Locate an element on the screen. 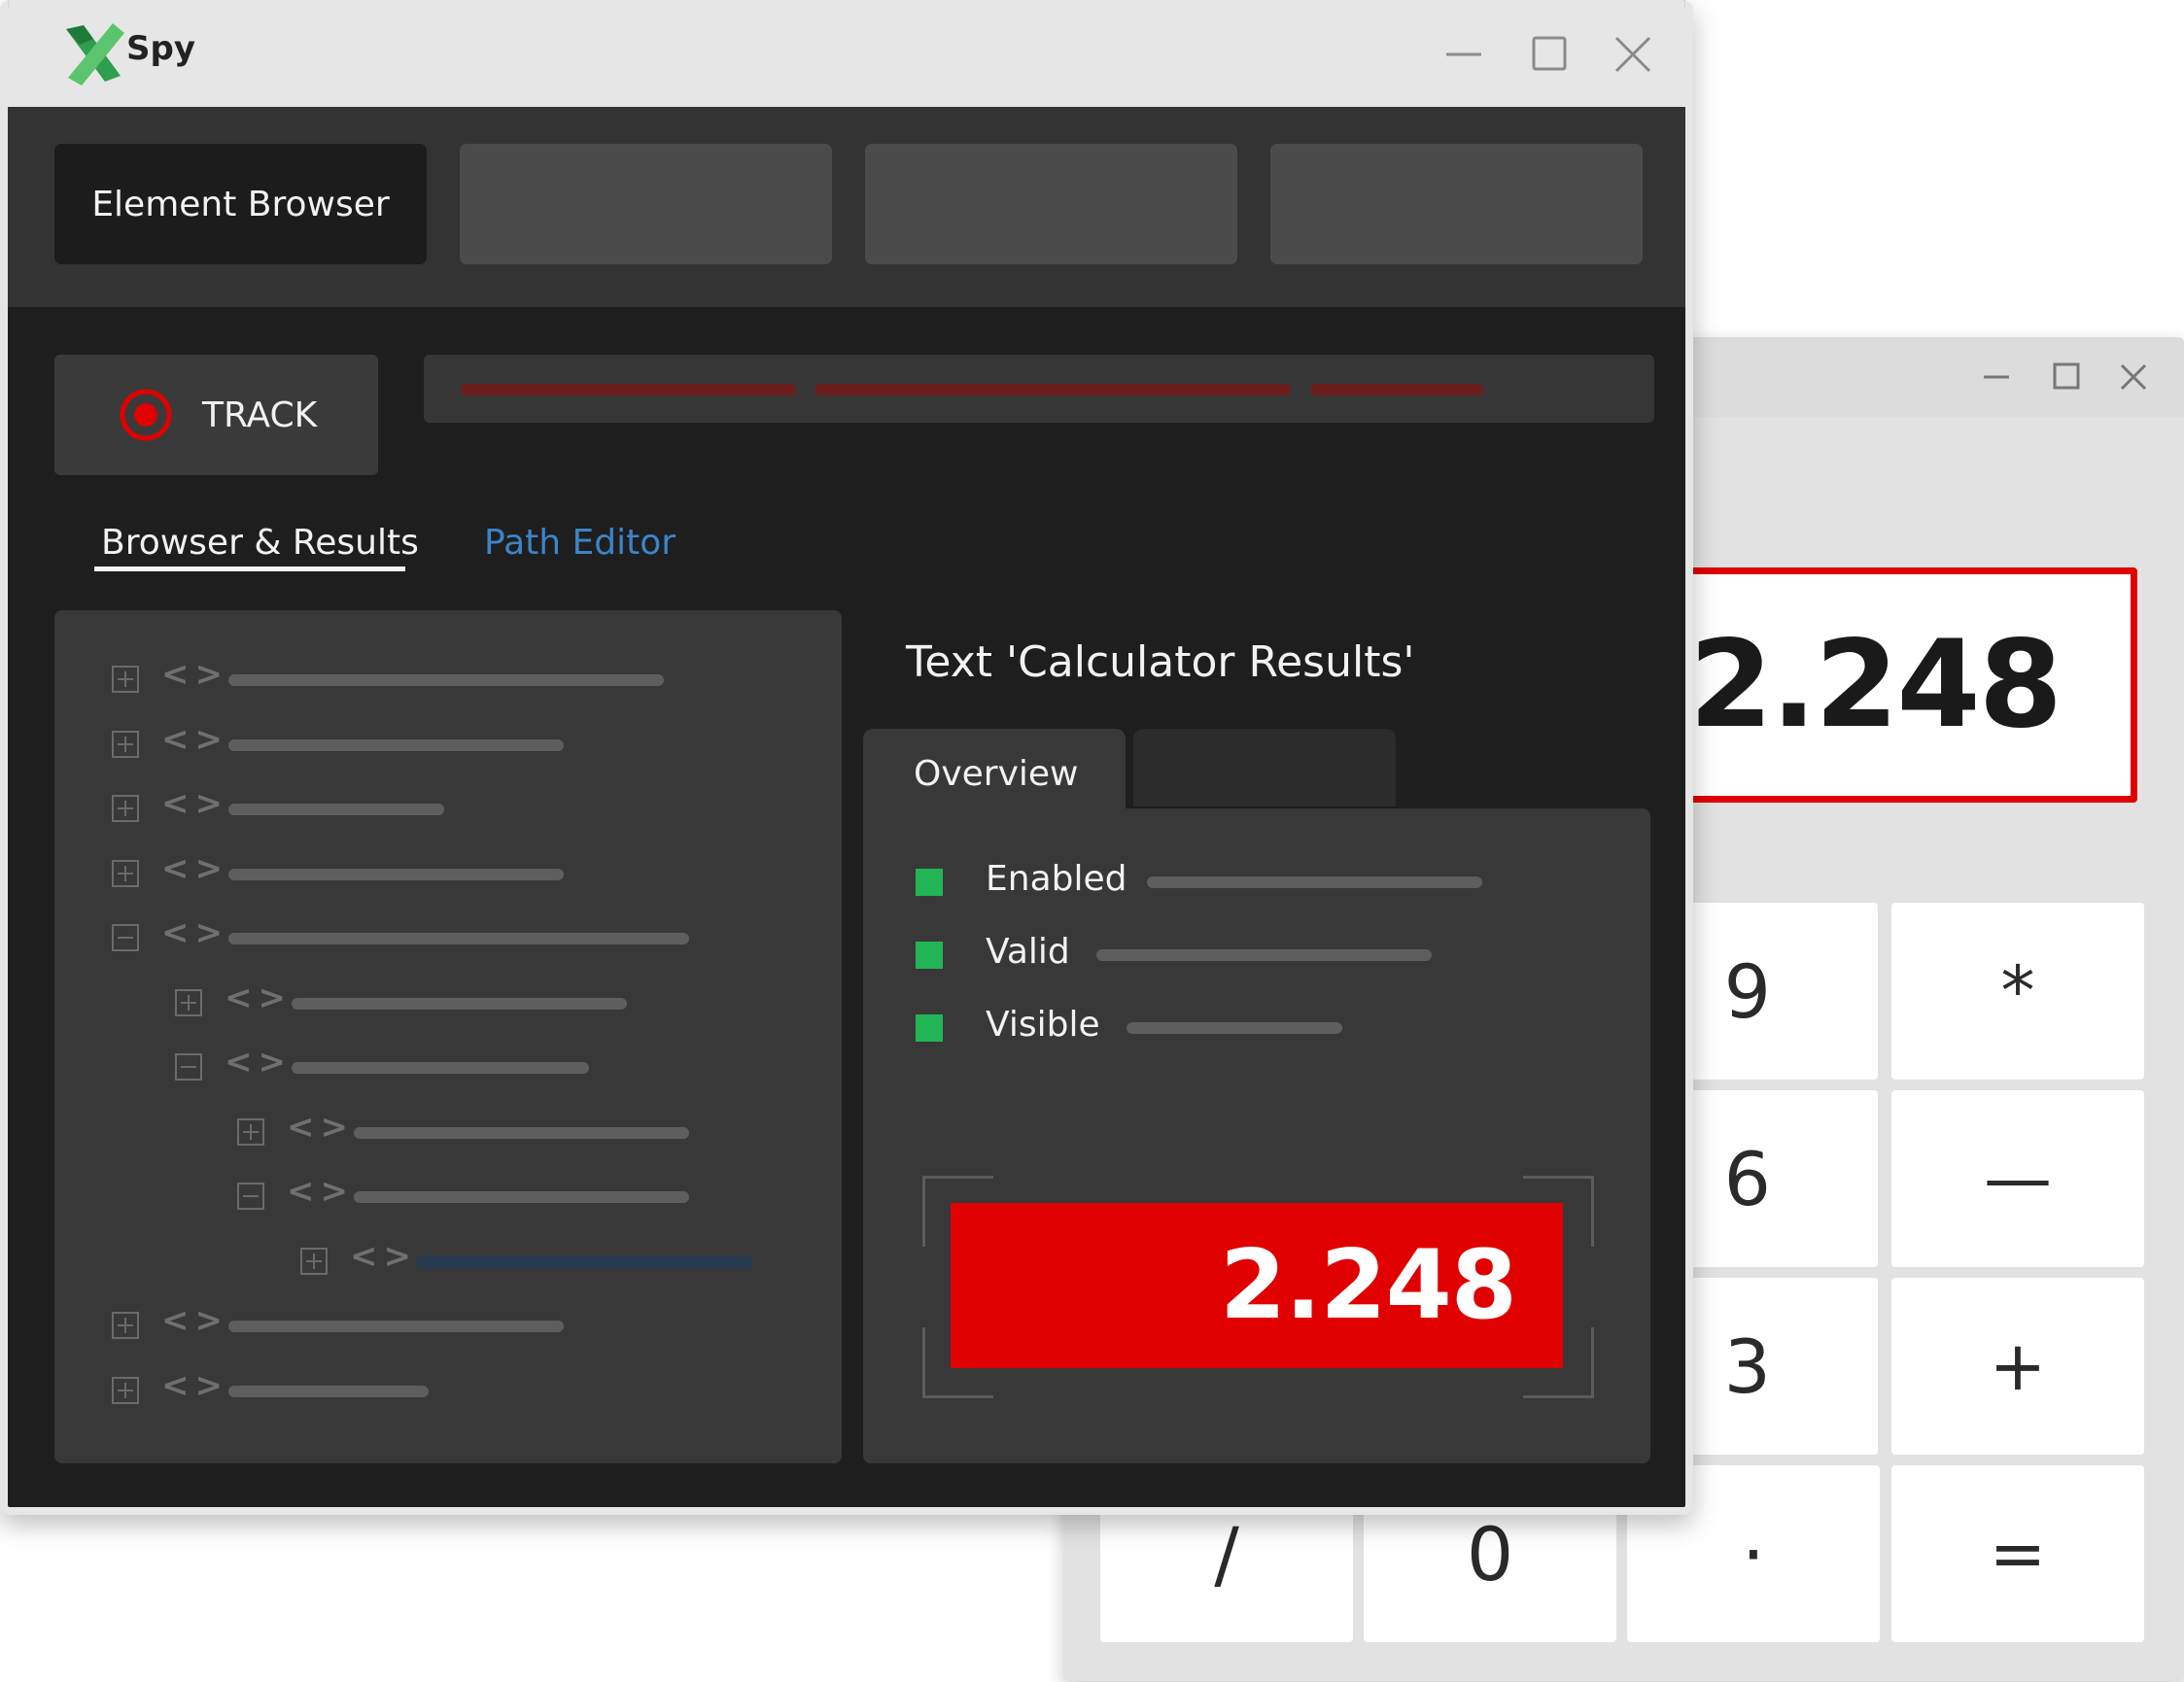  tab-overview: Overview is located at coordinates (994, 775).